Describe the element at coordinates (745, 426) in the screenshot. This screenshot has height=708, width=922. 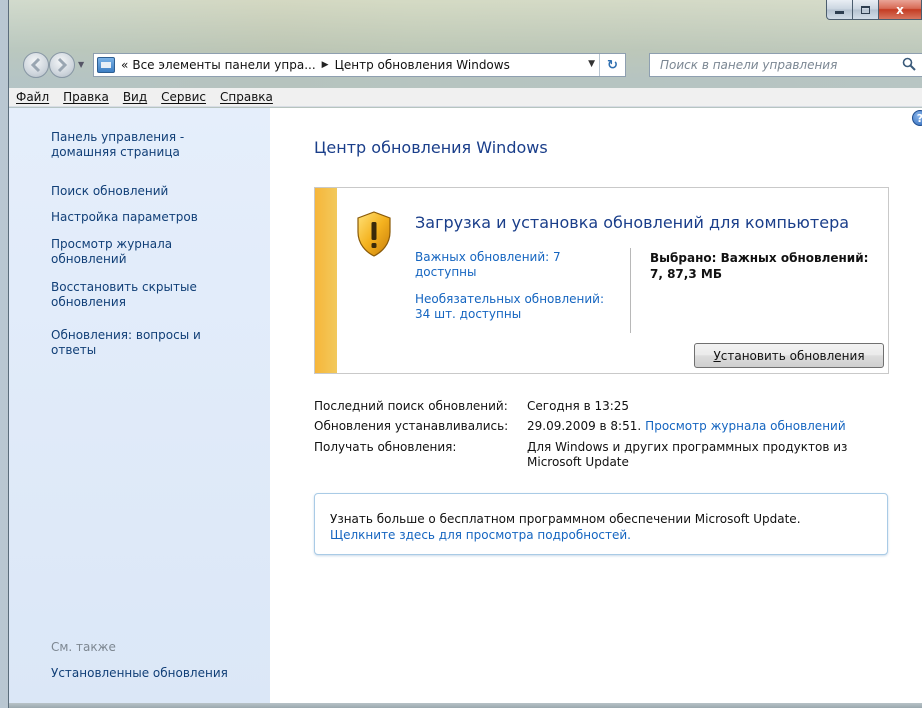
I see `history-link: Просмотр журнала обновлений` at that location.